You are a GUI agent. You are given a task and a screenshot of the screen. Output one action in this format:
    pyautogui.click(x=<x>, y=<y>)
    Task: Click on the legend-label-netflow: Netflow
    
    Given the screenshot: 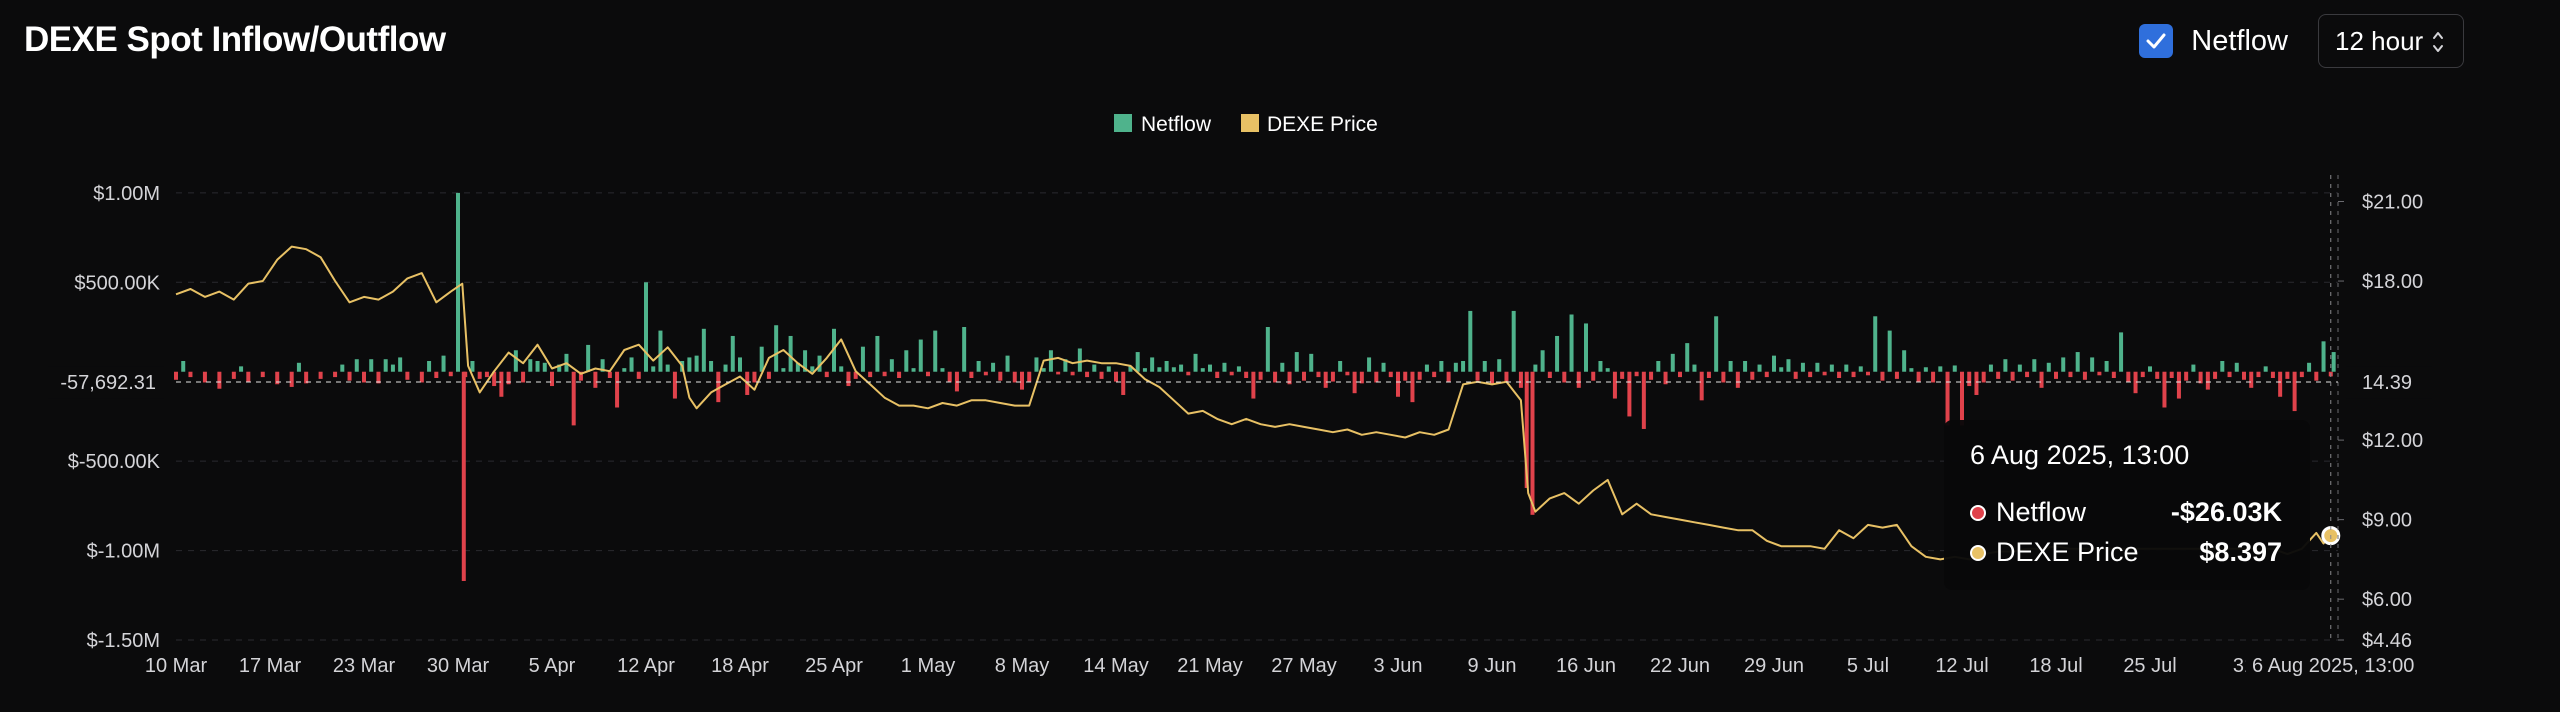 What is the action you would take?
    pyautogui.click(x=1176, y=124)
    